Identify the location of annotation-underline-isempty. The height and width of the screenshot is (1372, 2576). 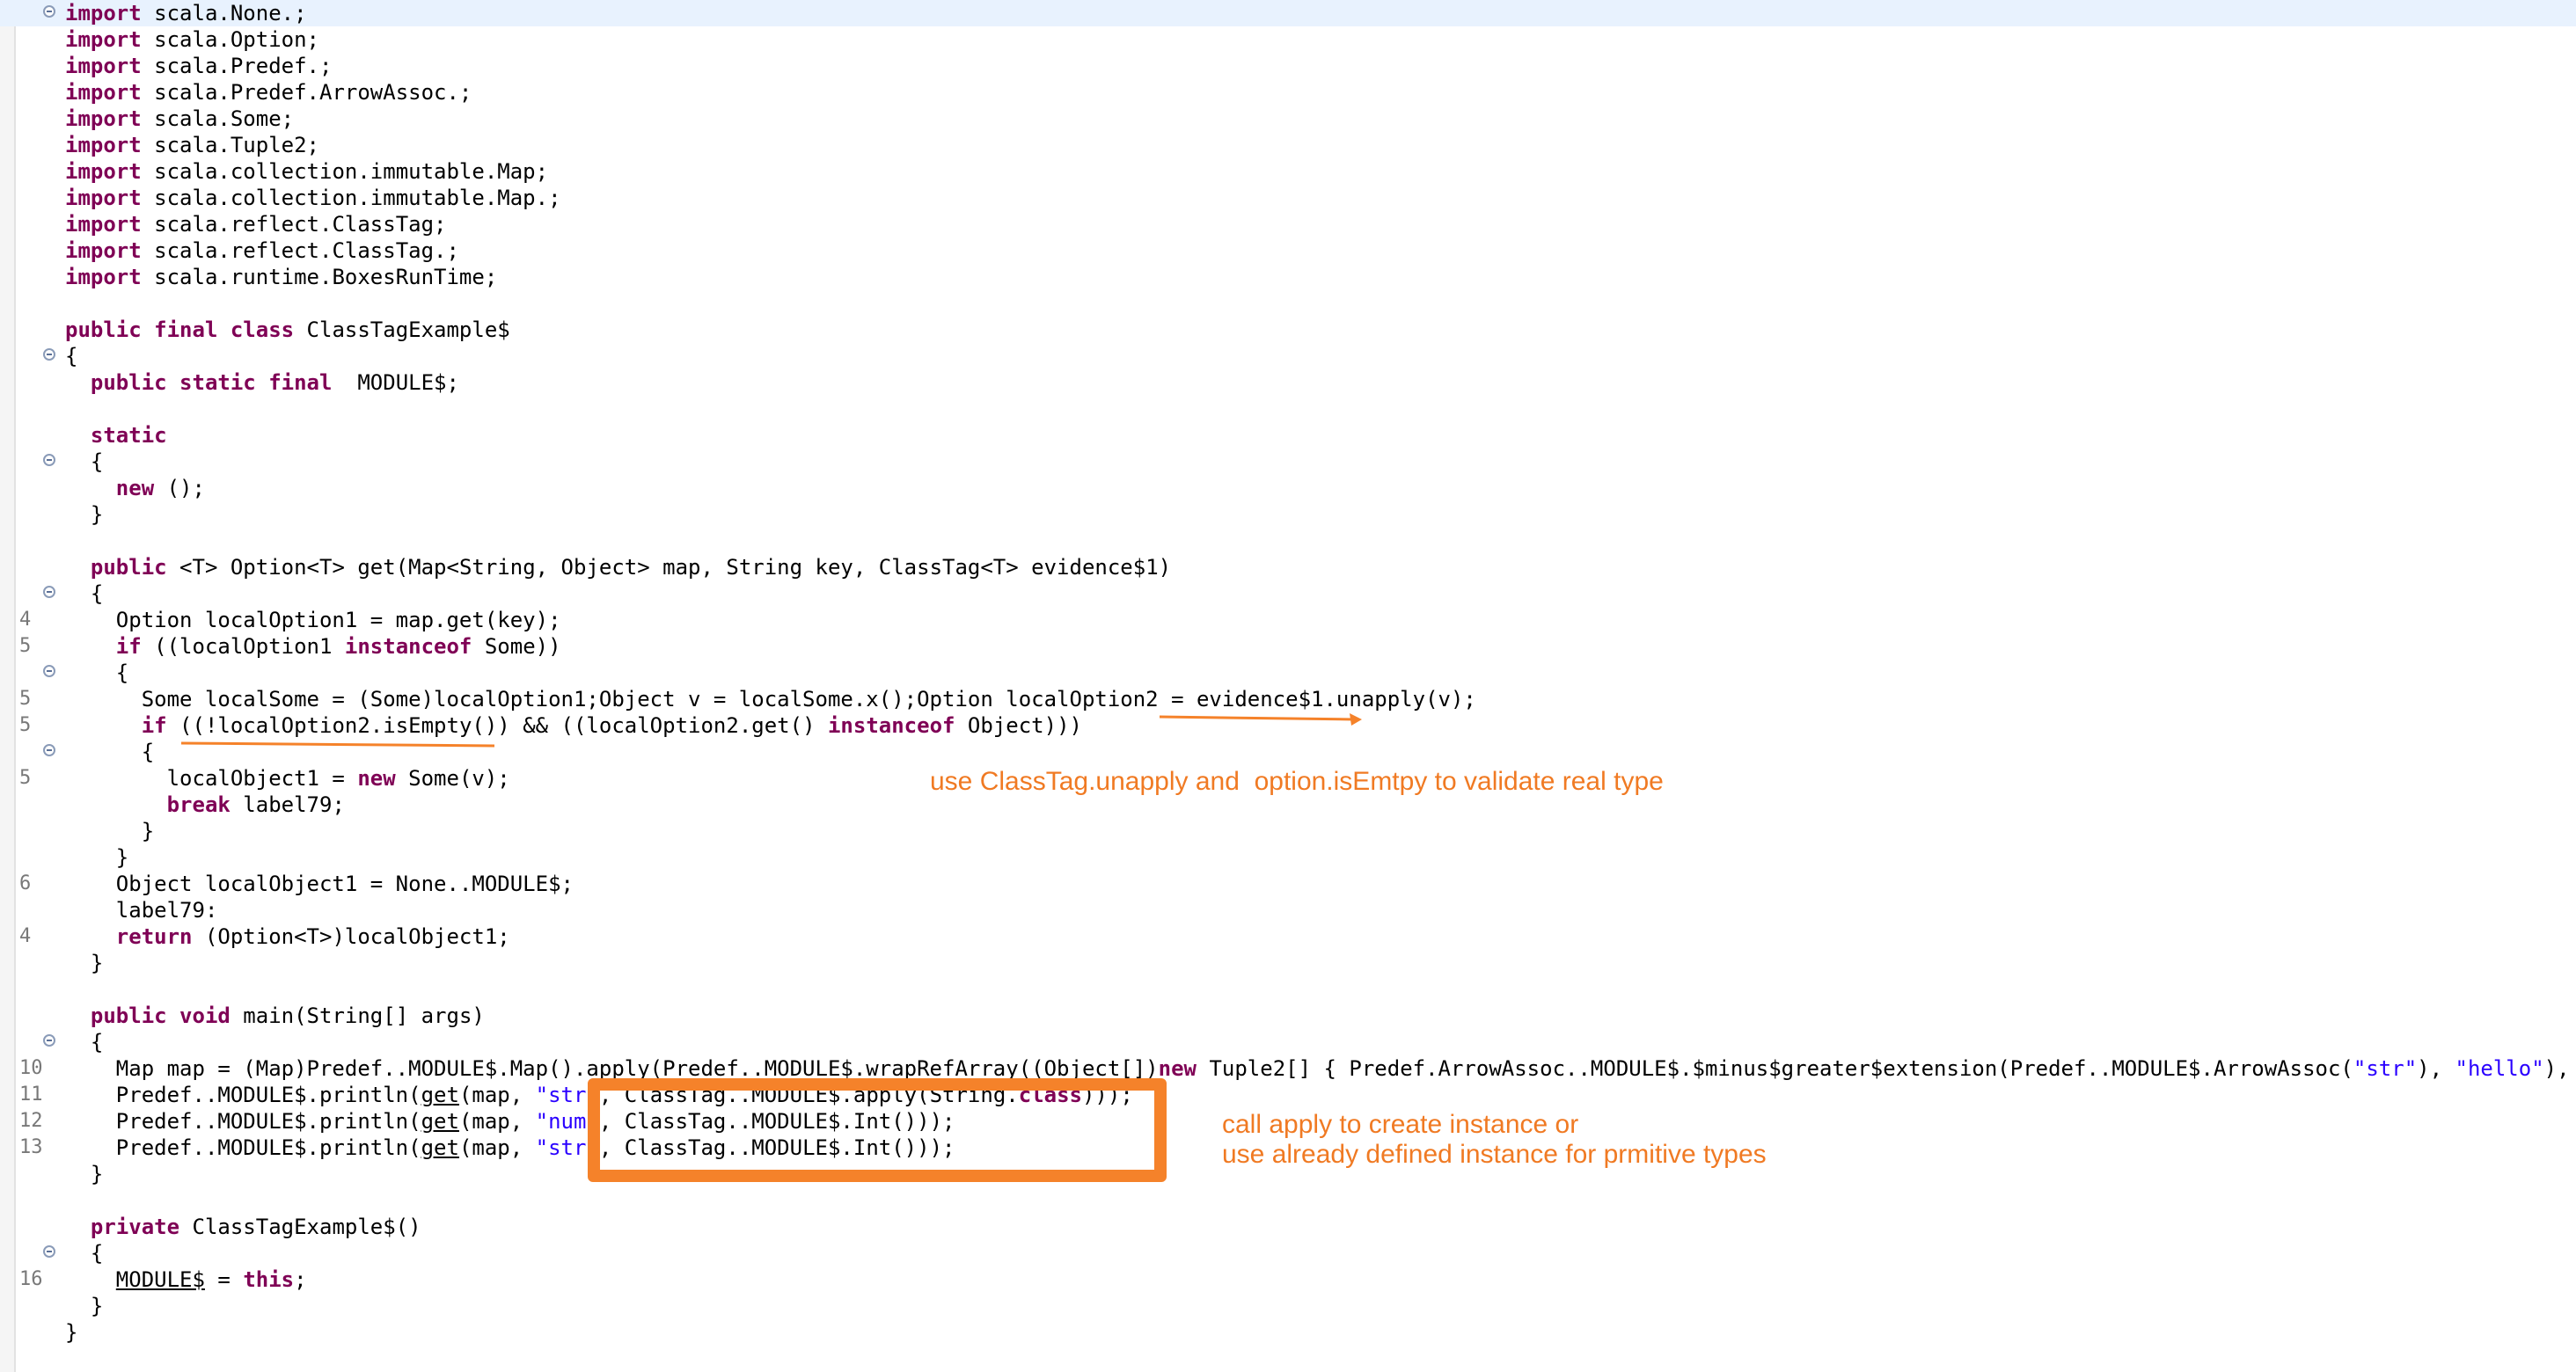
(337, 744).